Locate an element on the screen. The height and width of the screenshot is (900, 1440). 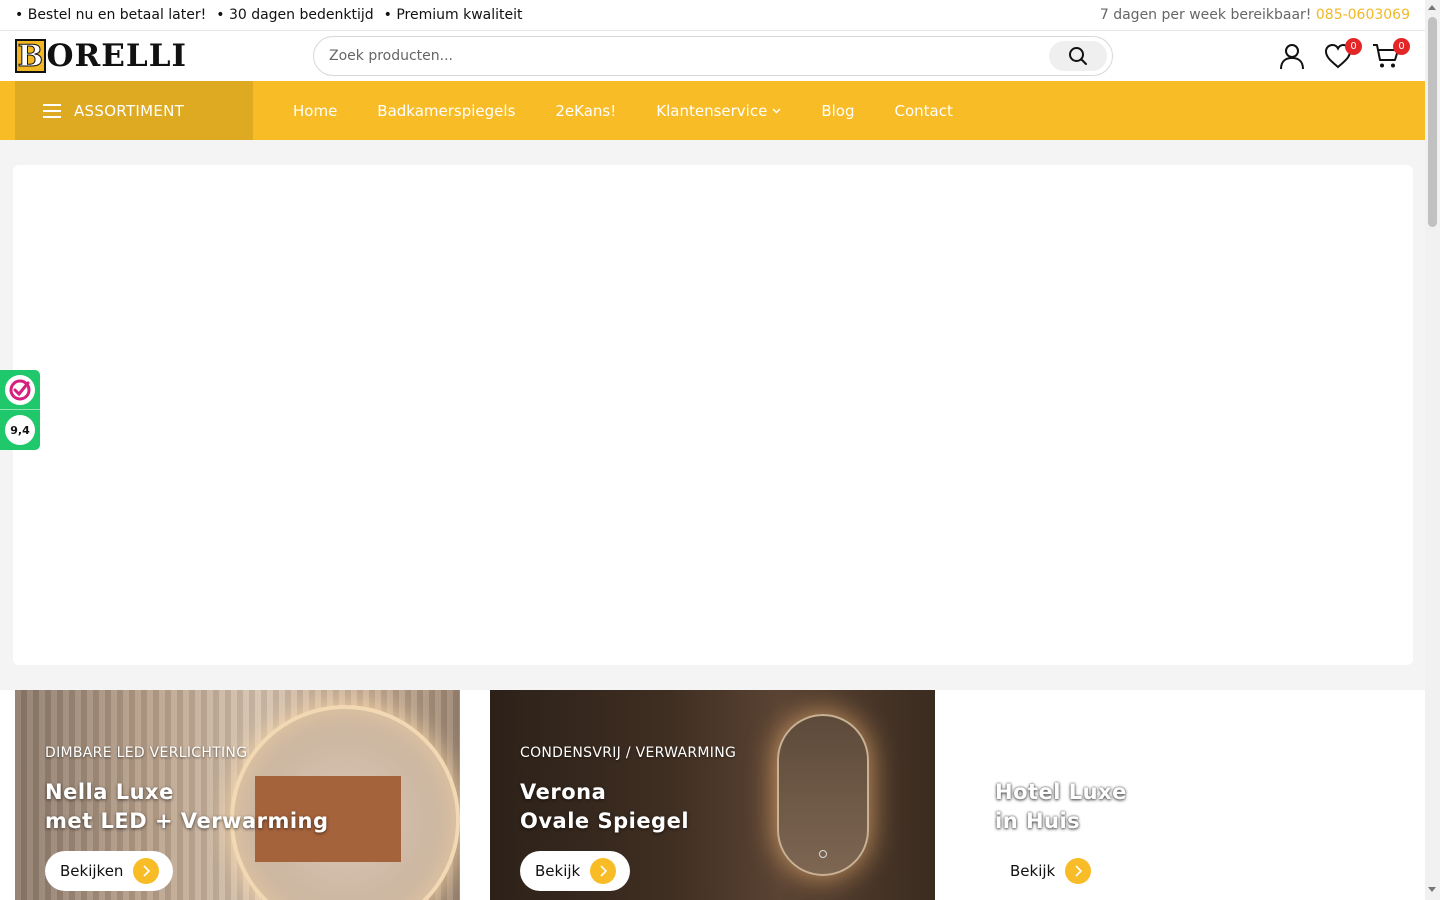
site-header: B ORELLI 0 0 is located at coordinates (712, 56).